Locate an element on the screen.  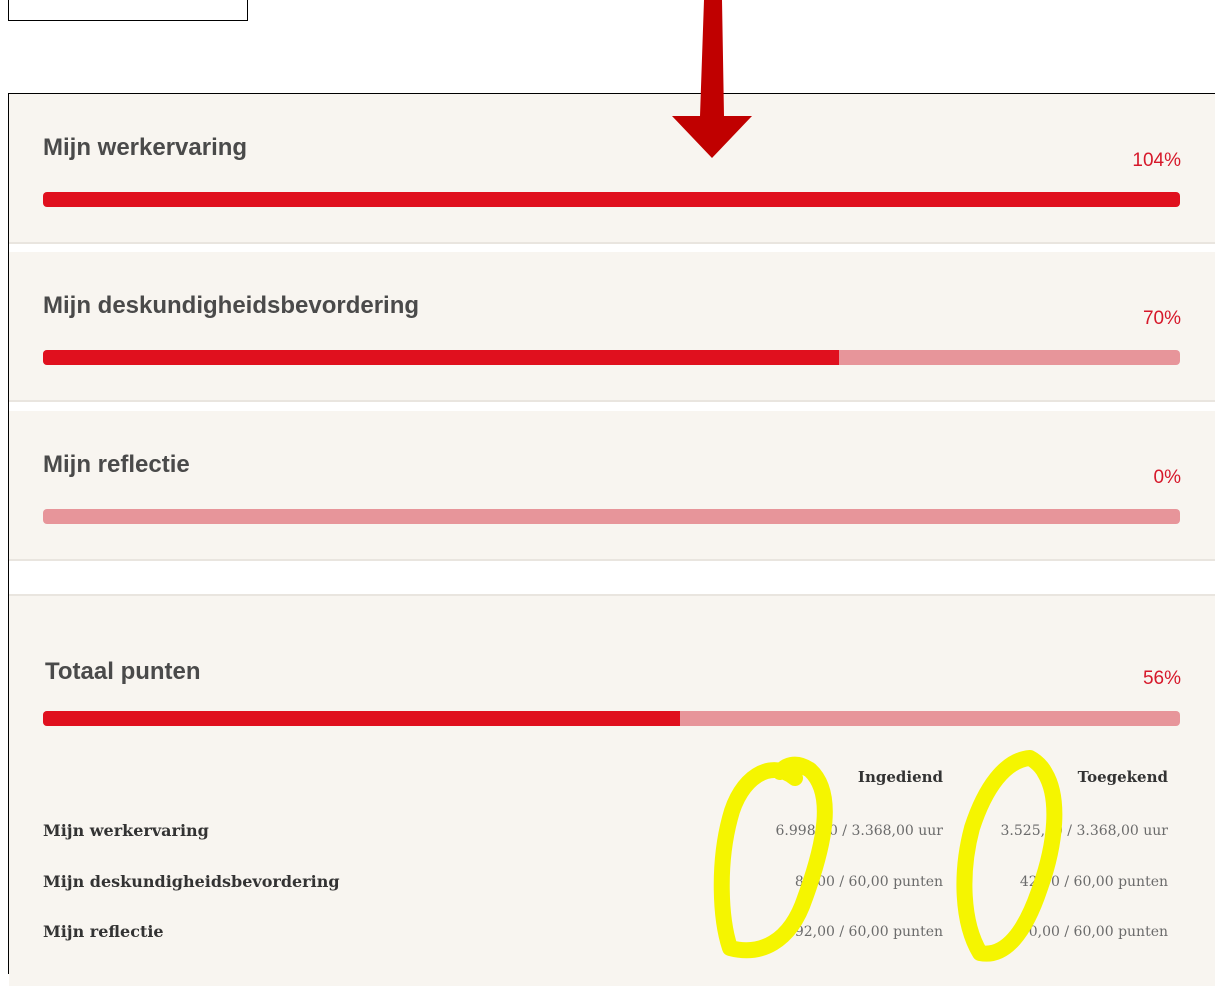
section-title: Mijn deskundigheidsbevordering is located at coordinates (231, 305).